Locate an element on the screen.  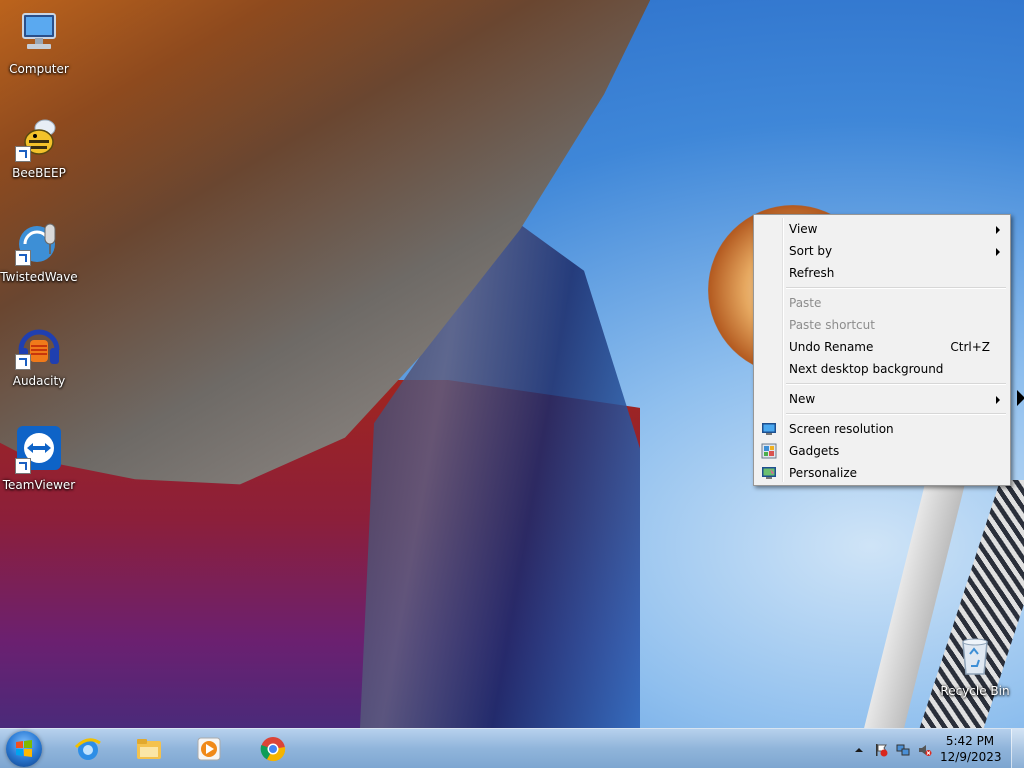
taskbar-app-file-explorer is located at coordinates (149, 749).